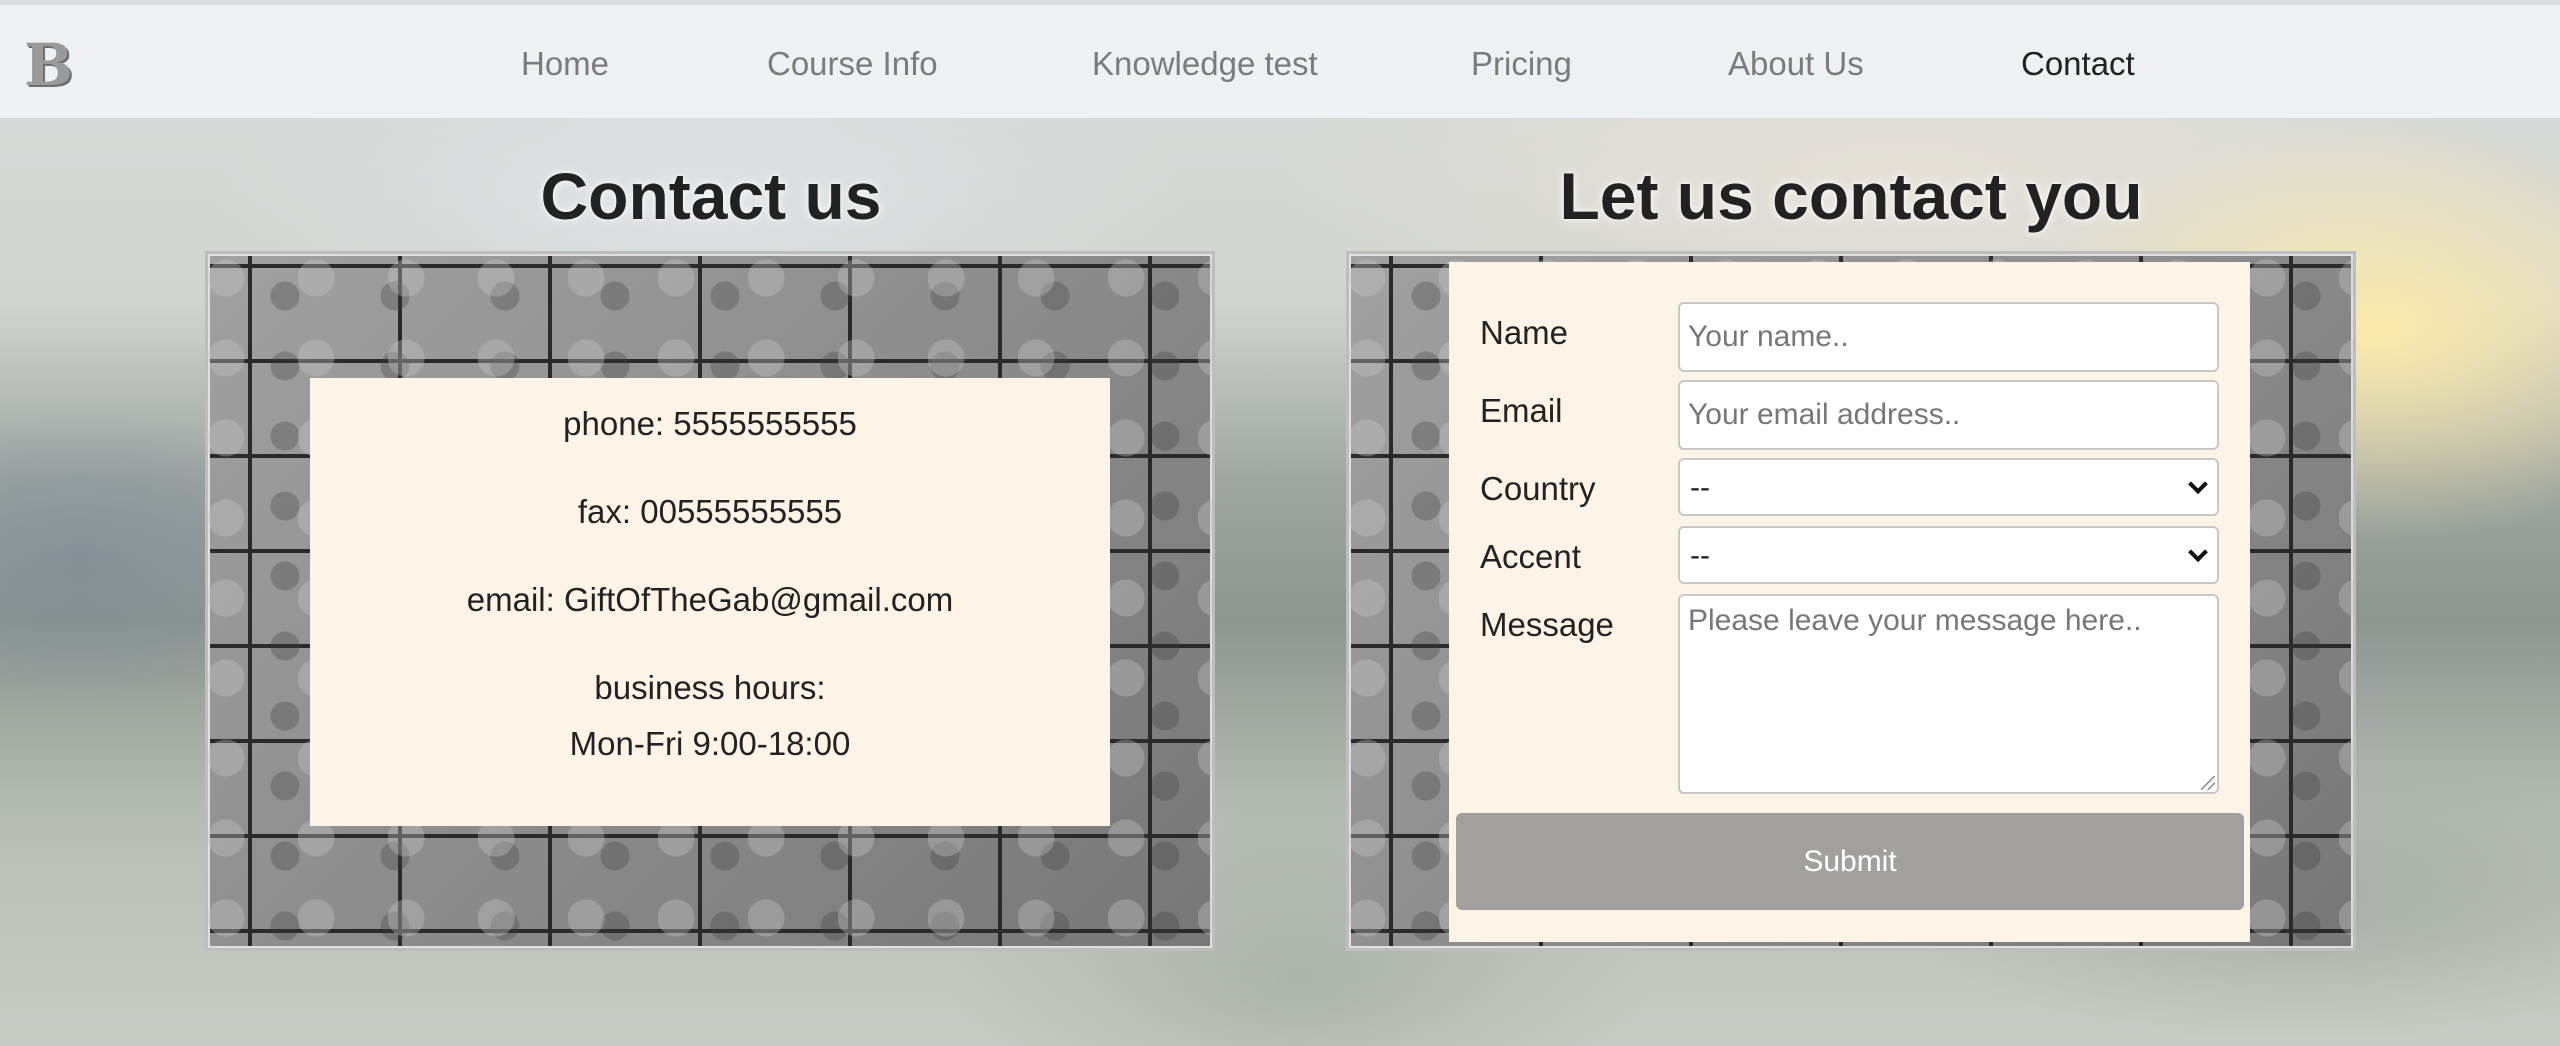 Image resolution: width=2560 pixels, height=1046 pixels. What do you see at coordinates (1850, 861) in the screenshot?
I see `submit-button: Submit` at bounding box center [1850, 861].